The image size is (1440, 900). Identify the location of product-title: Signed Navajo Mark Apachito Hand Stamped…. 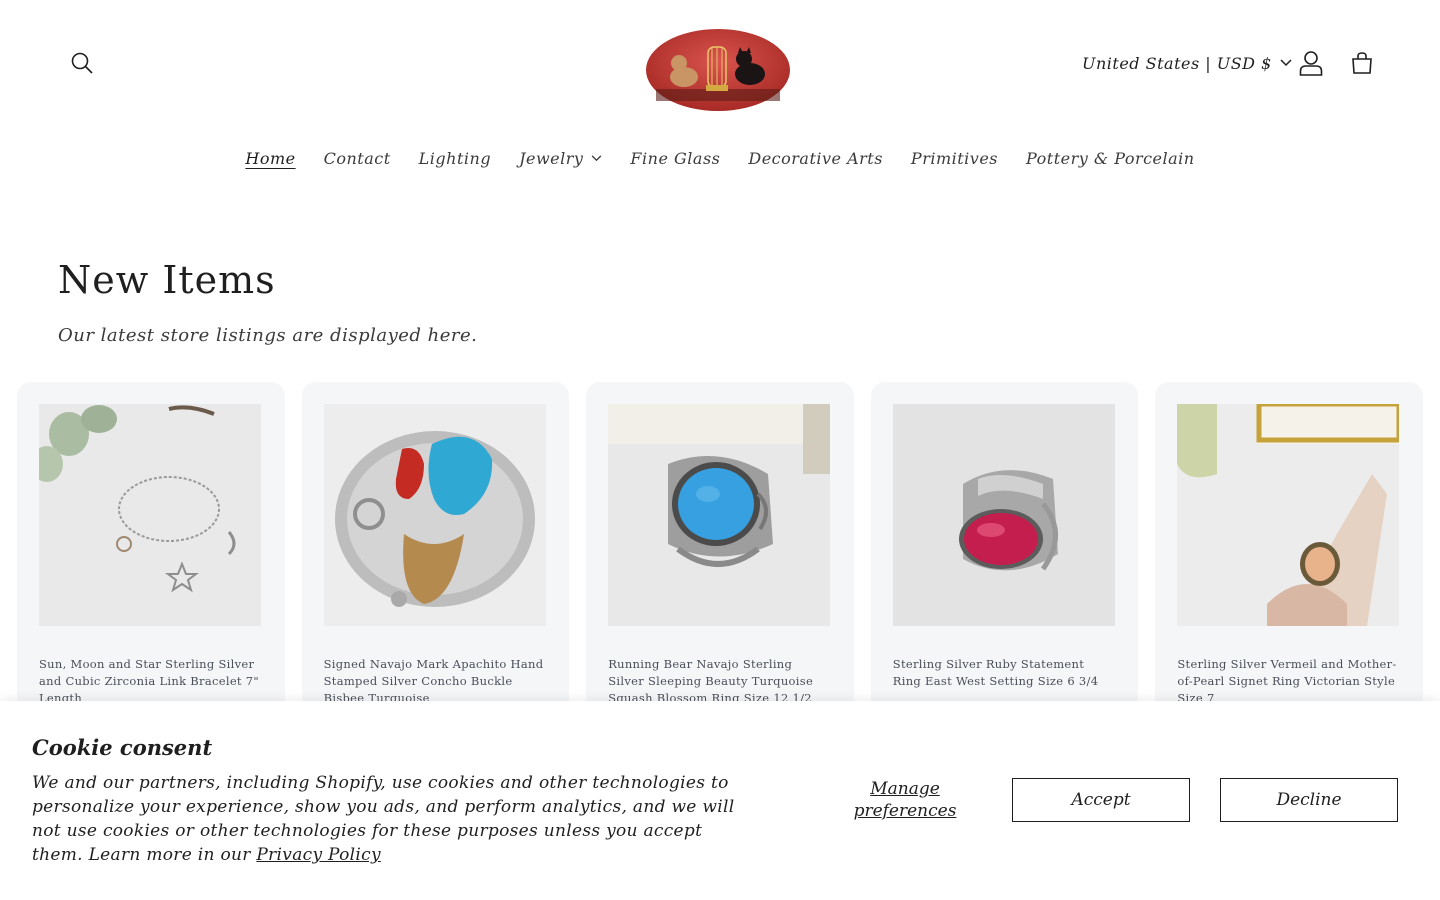
(436, 681).